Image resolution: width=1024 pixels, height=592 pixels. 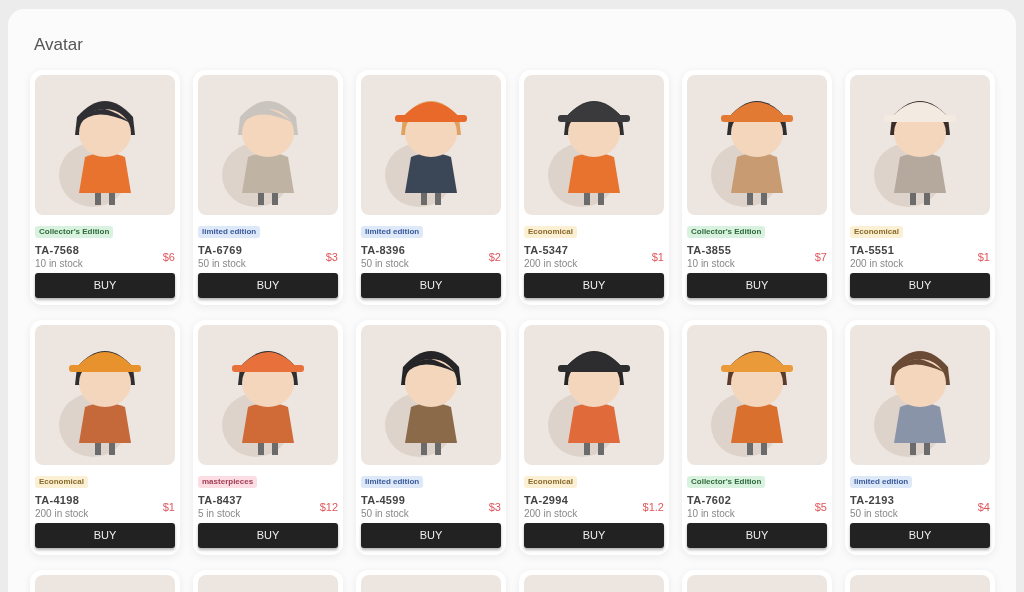 I want to click on product-code: TA-8396, so click(x=384, y=250).